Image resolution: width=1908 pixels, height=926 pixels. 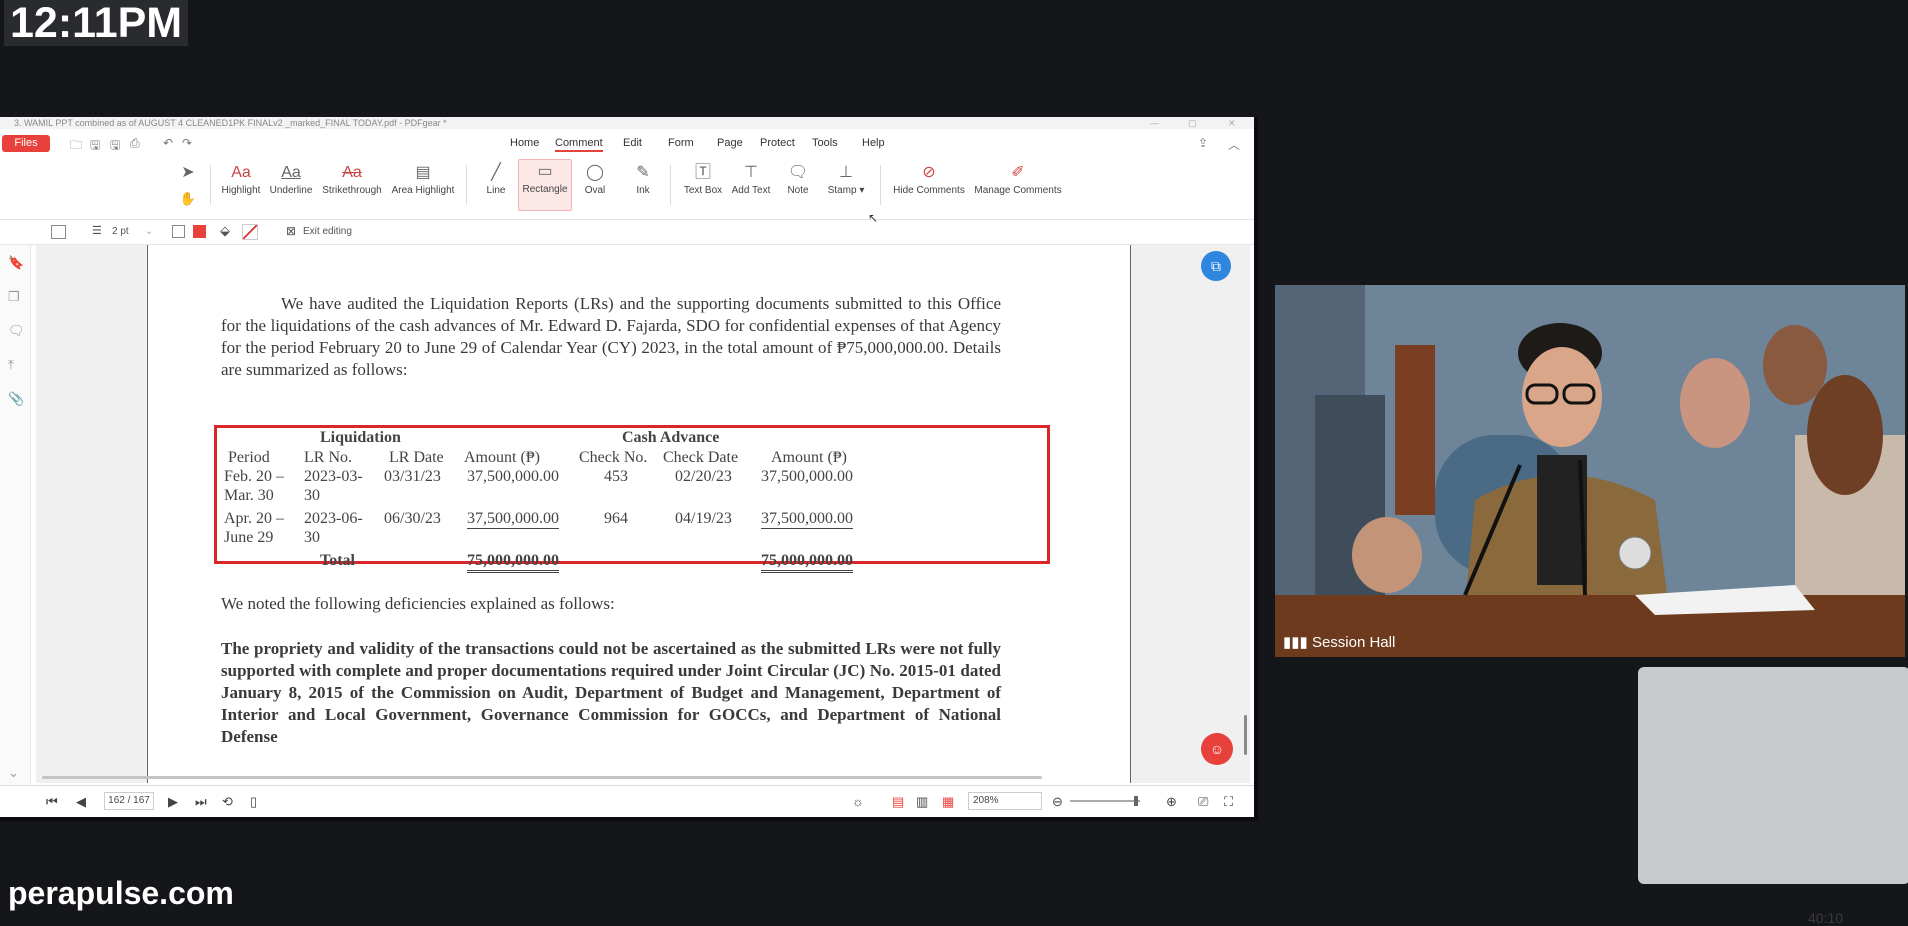 What do you see at coordinates (173, 802) in the screenshot?
I see `next-page-icon: ▶` at bounding box center [173, 802].